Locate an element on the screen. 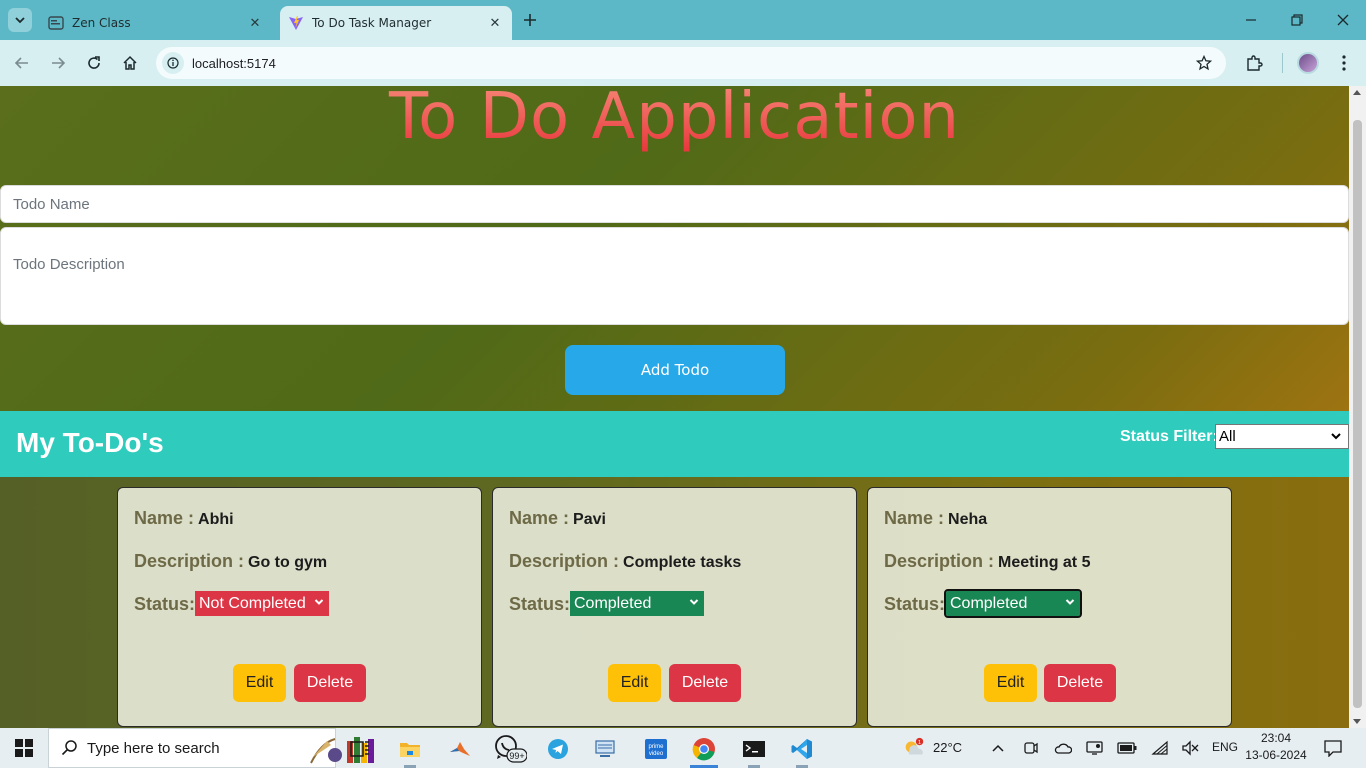  todo-name-value: Pavi is located at coordinates (589, 519).